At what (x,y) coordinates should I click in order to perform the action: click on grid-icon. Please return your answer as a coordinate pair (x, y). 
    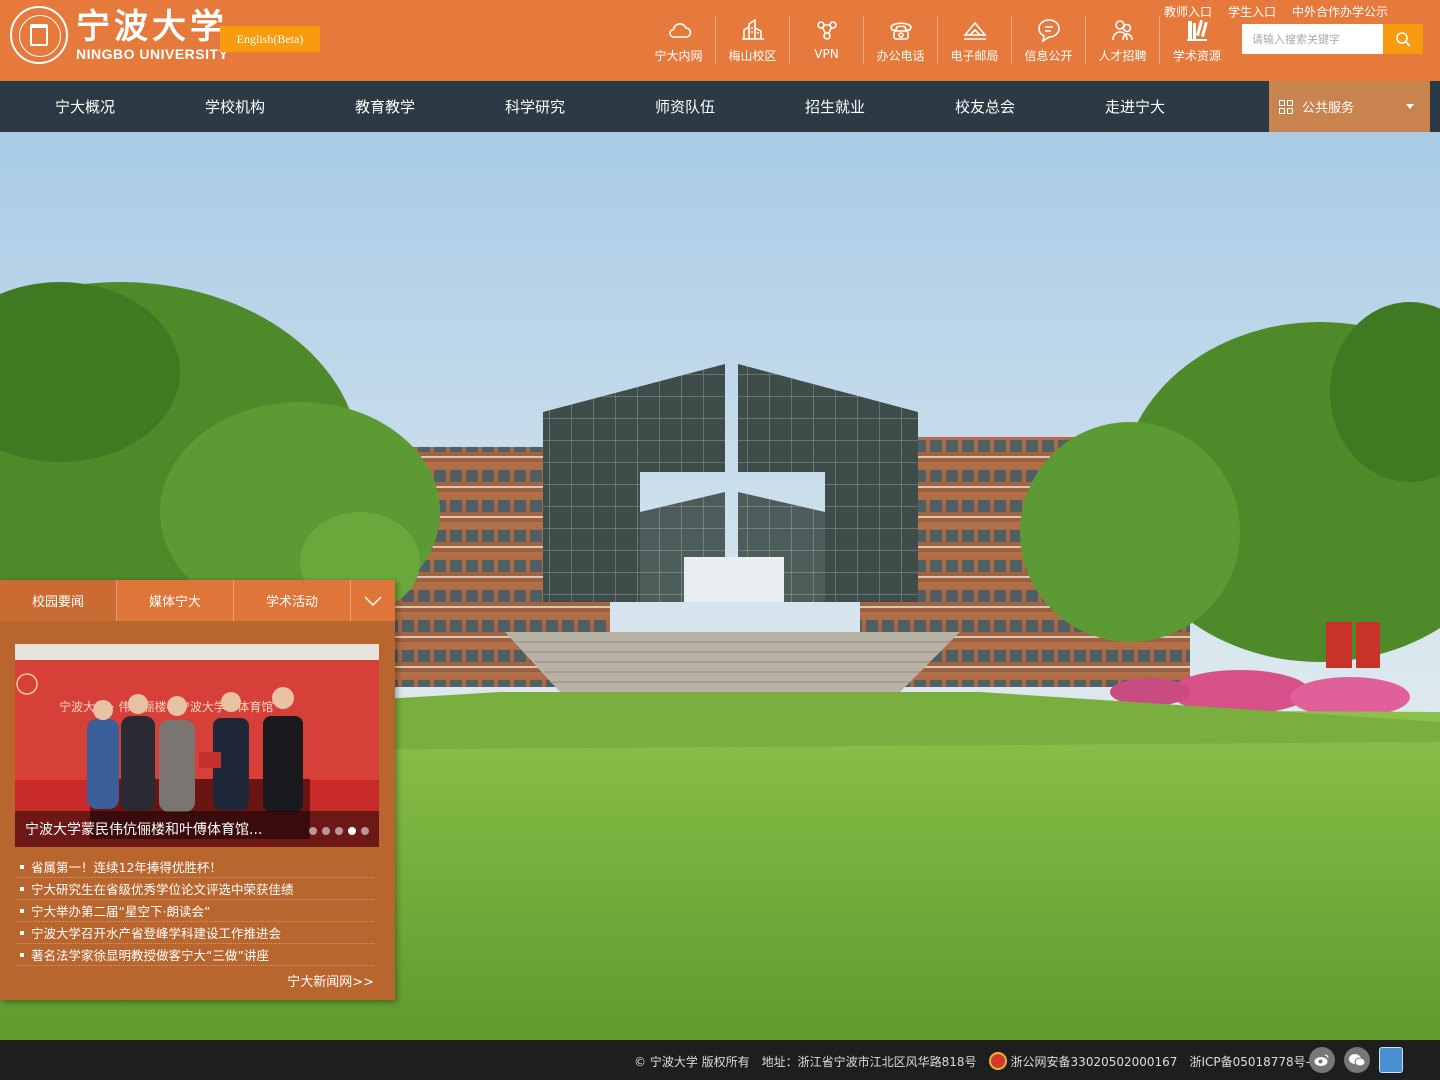
    Looking at the image, I should click on (1286, 106).